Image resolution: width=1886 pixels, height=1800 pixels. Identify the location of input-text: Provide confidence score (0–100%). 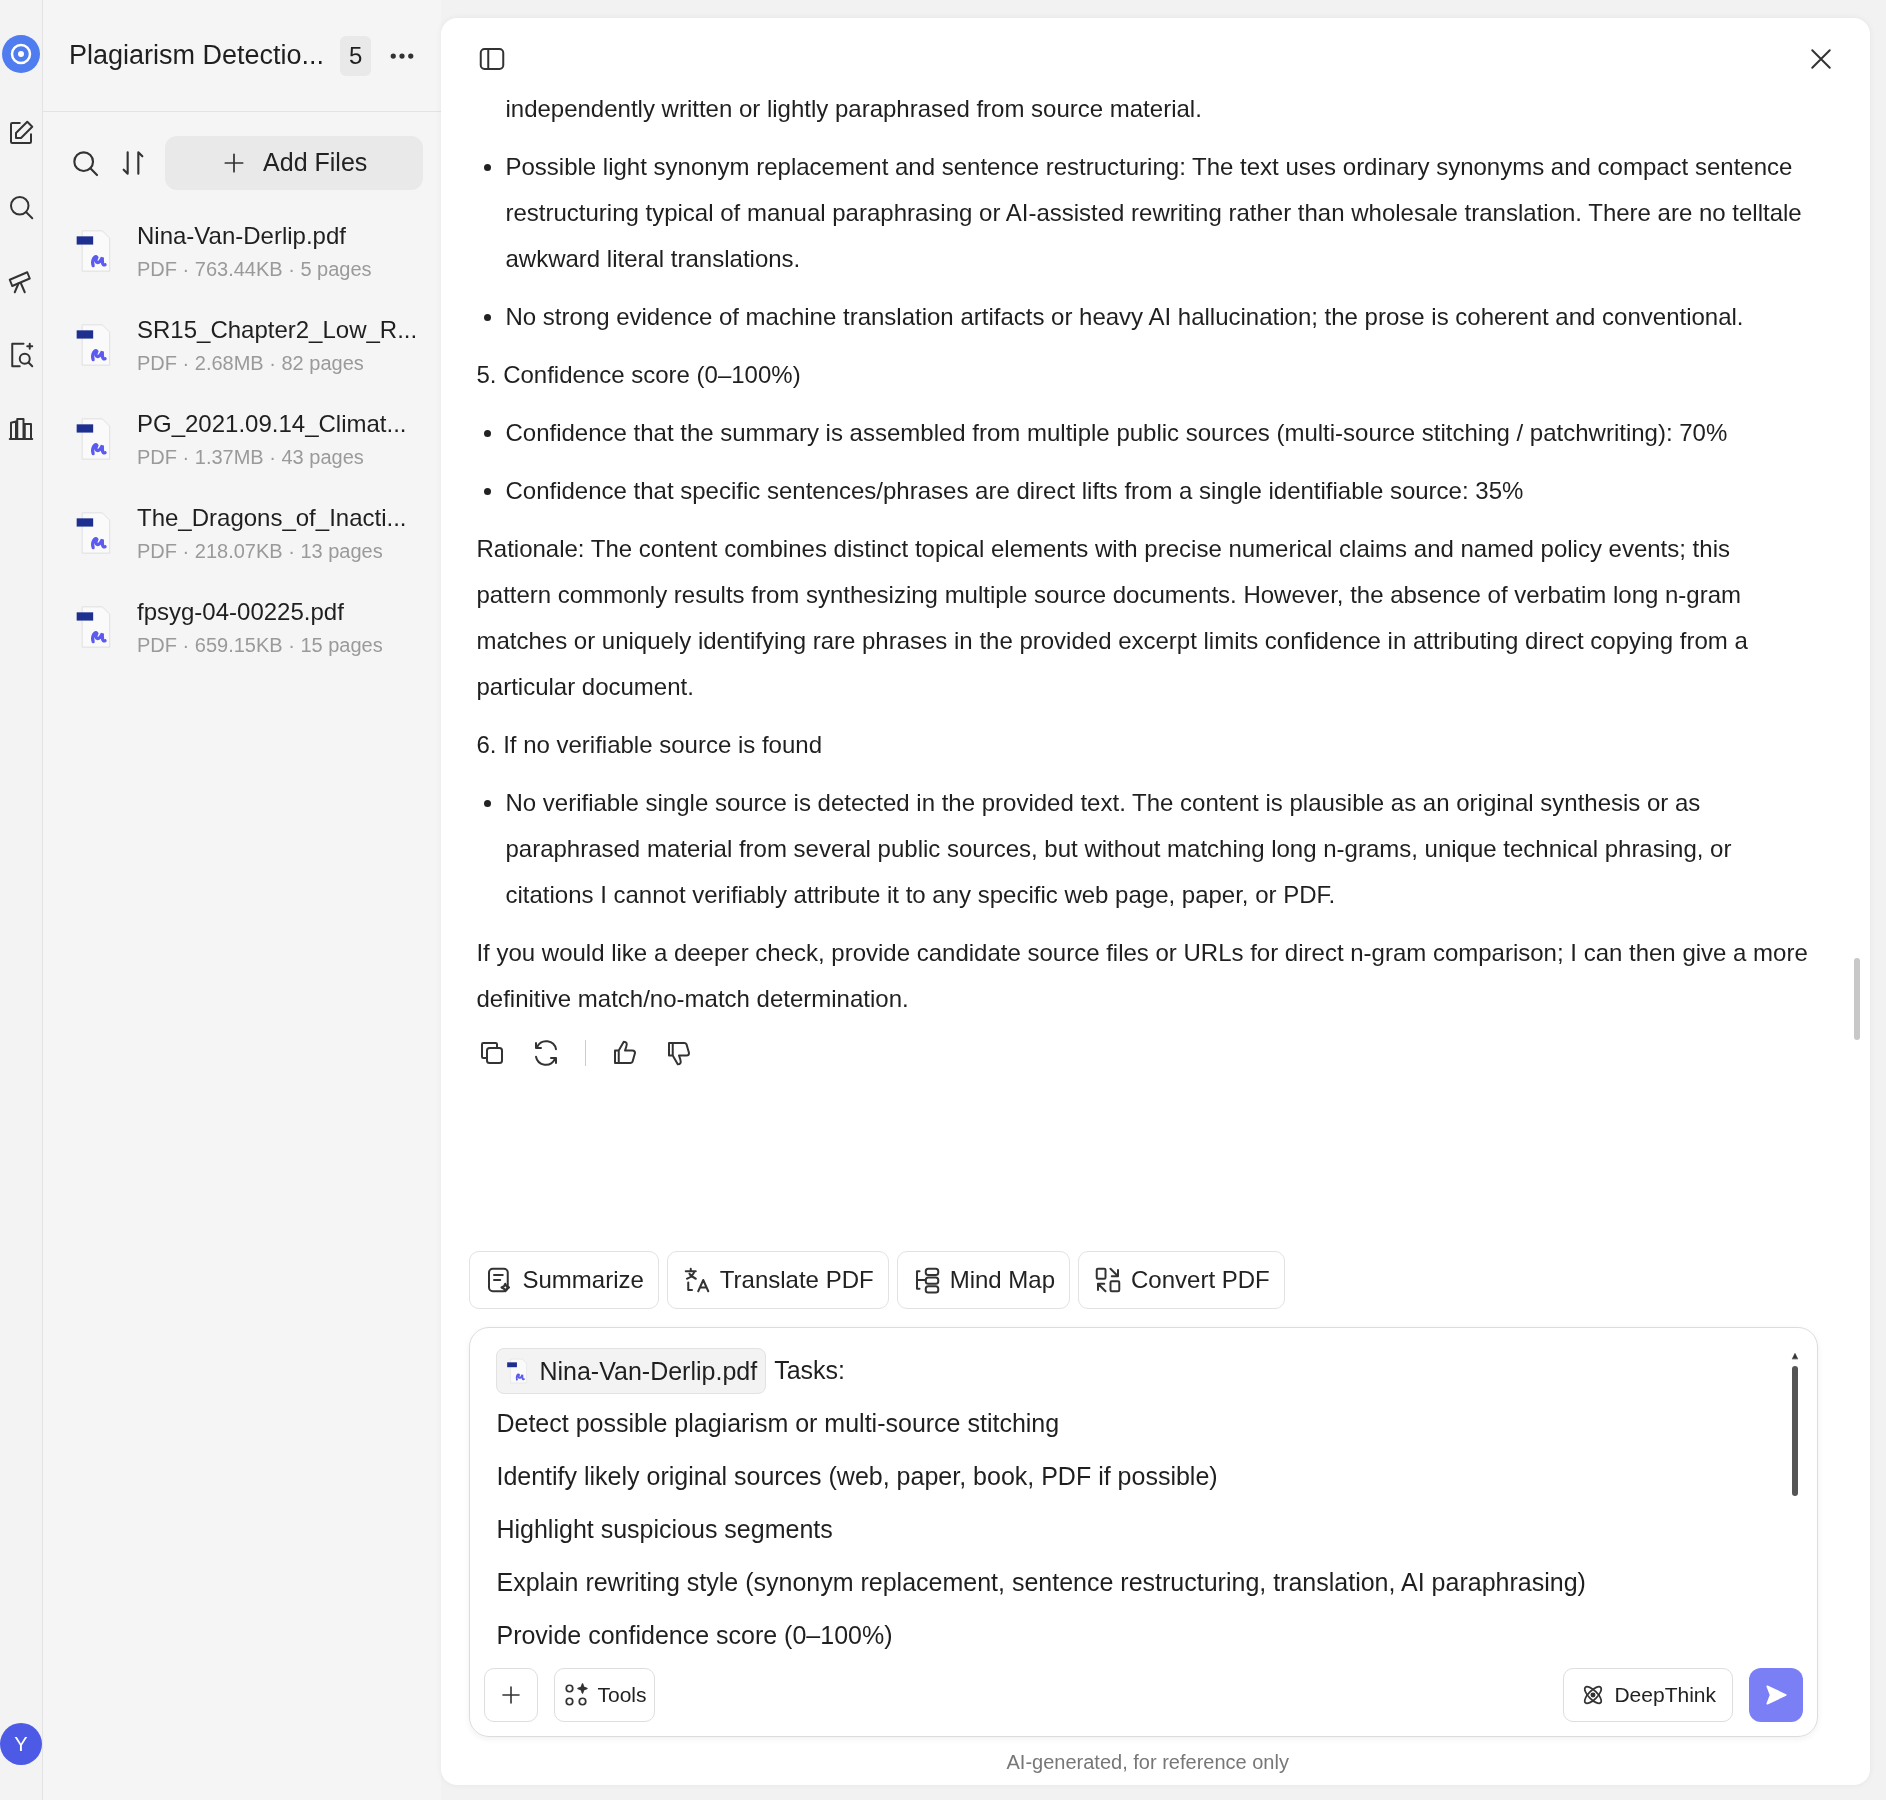
(695, 1635).